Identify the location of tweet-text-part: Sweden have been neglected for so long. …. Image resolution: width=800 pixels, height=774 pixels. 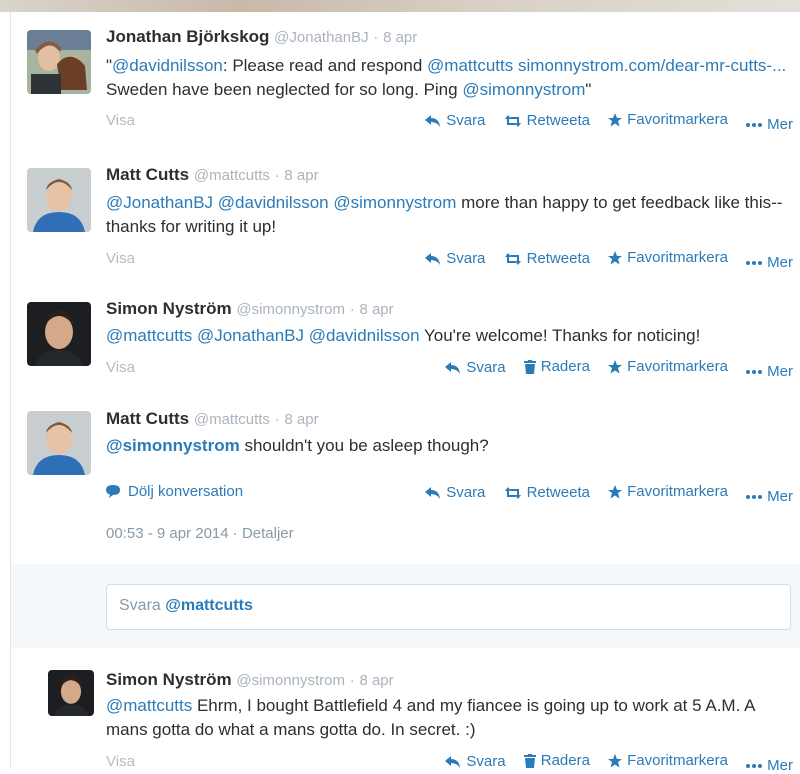
(284, 89).